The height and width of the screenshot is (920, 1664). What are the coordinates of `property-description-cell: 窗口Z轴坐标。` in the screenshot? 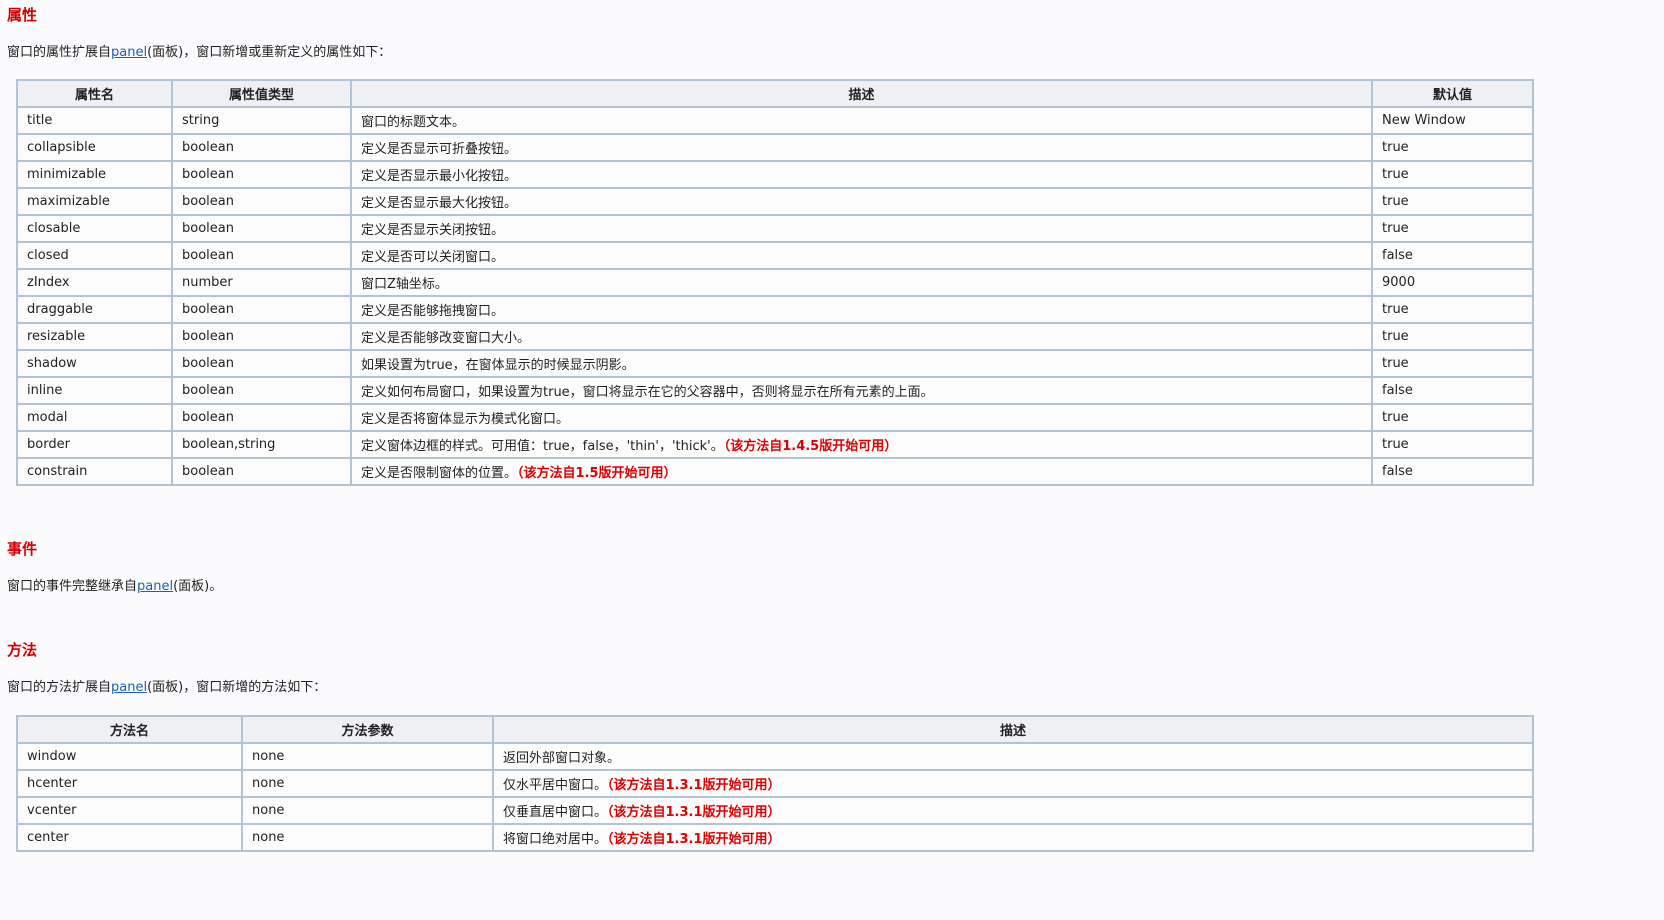 It's located at (861, 282).